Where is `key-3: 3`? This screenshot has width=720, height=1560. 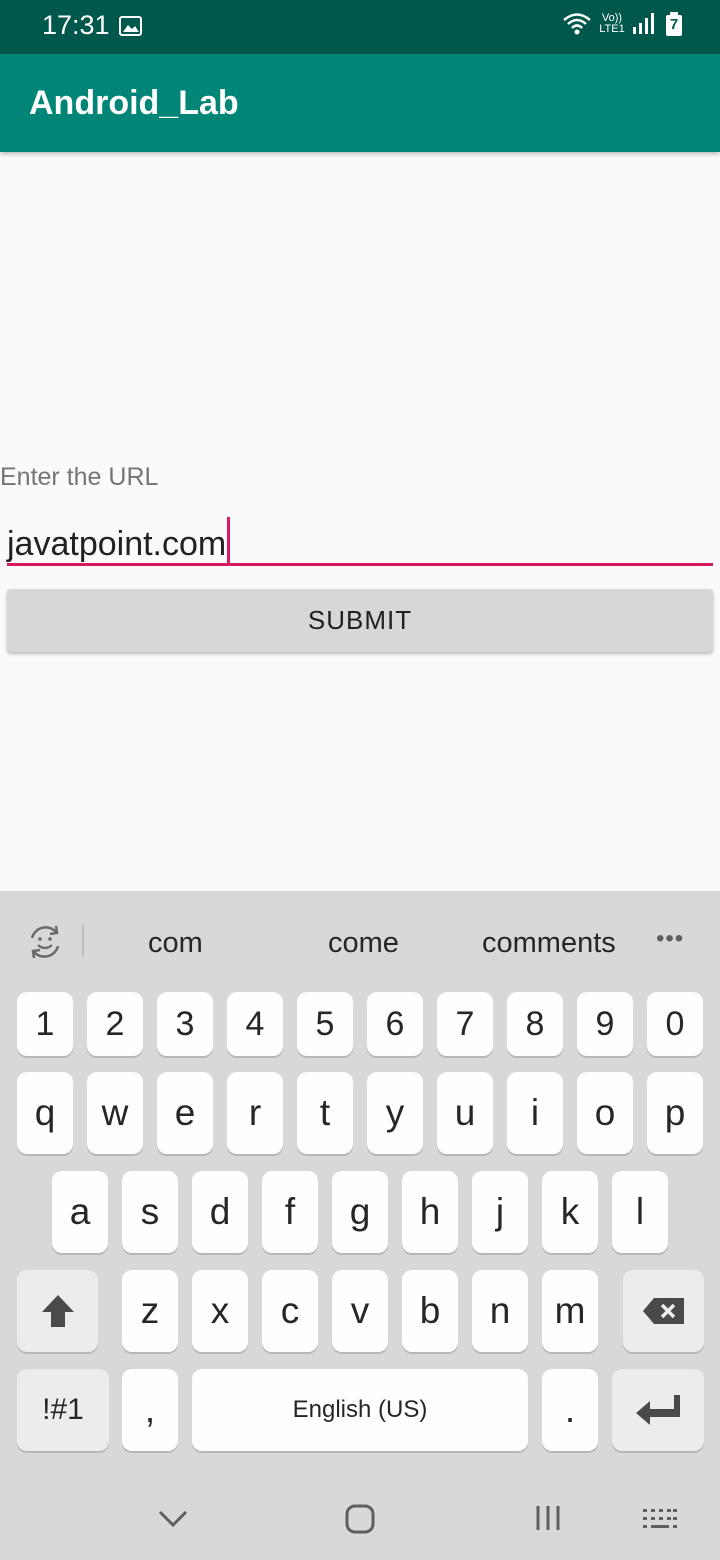
key-3: 3 is located at coordinates (185, 1024).